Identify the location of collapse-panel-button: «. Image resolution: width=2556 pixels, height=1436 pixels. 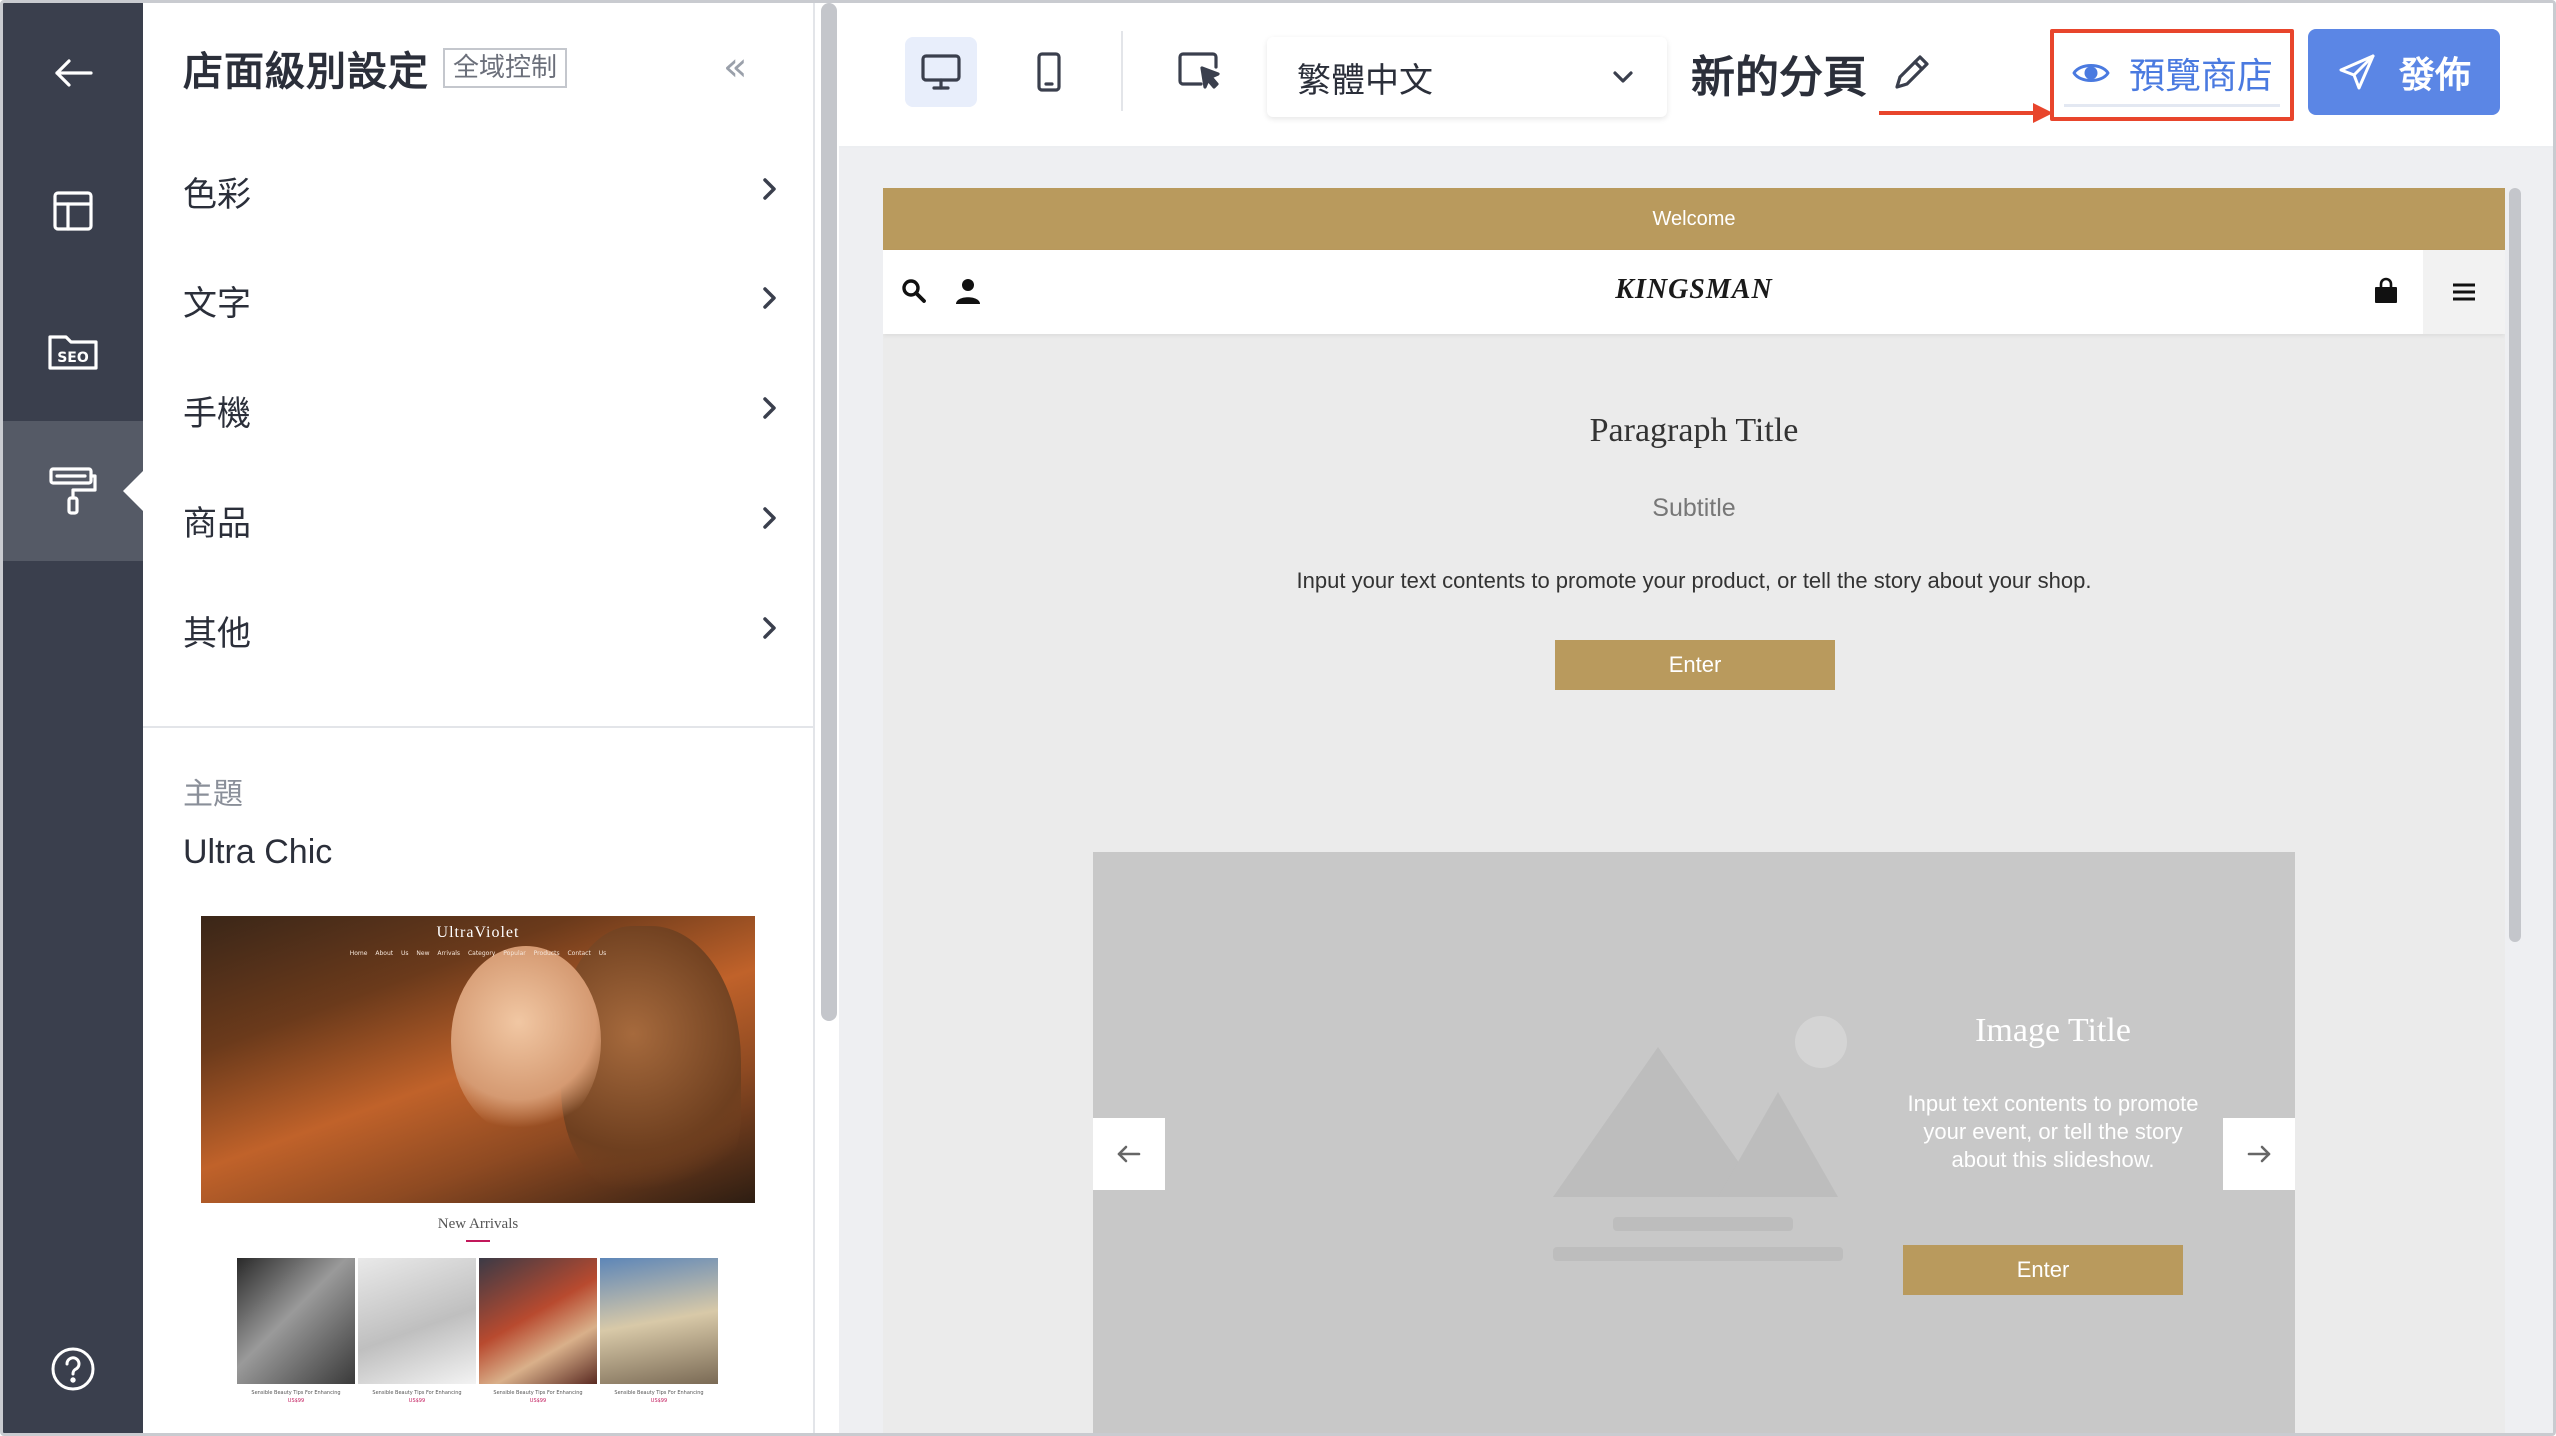
(735, 67).